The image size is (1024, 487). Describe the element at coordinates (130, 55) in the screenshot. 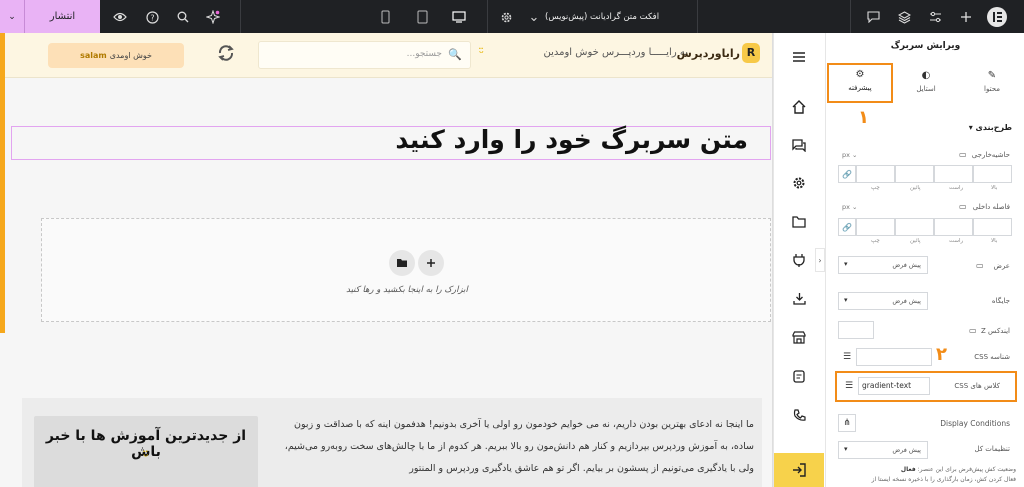

I see `welcome-text: خوش اومدی` at that location.